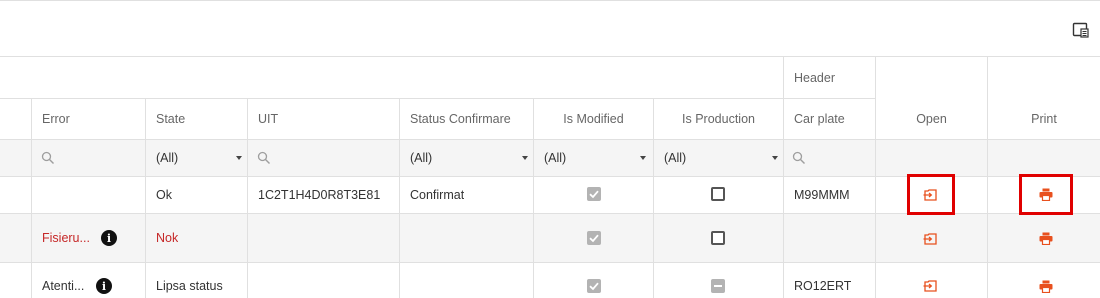 This screenshot has width=1100, height=298. What do you see at coordinates (167, 237) in the screenshot?
I see `state-cell: Nok` at bounding box center [167, 237].